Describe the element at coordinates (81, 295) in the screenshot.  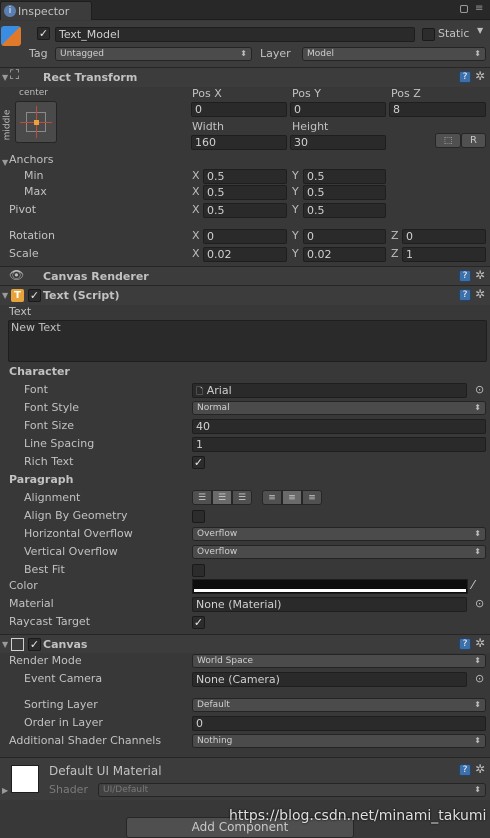
I see `text-script-title: Text (Script)` at that location.